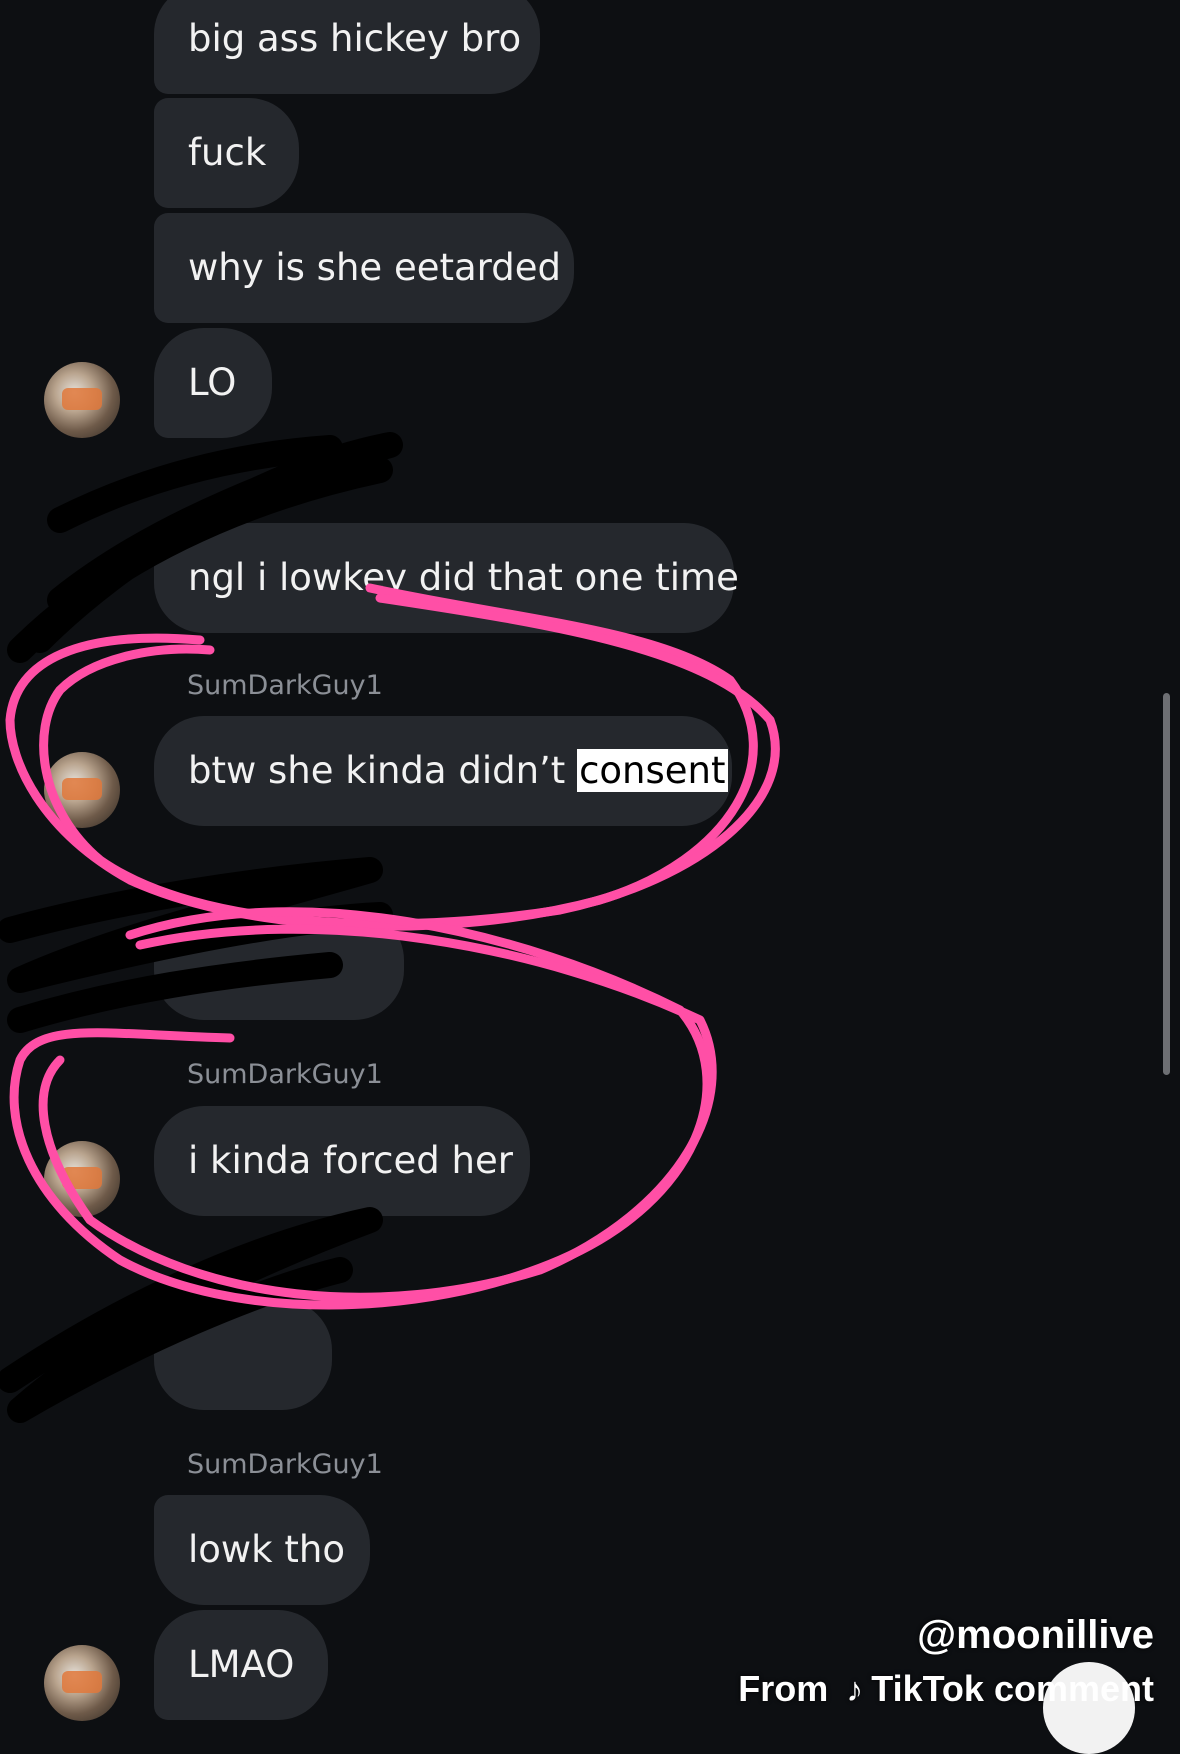  I want to click on scrollbar, so click(1166, 884).